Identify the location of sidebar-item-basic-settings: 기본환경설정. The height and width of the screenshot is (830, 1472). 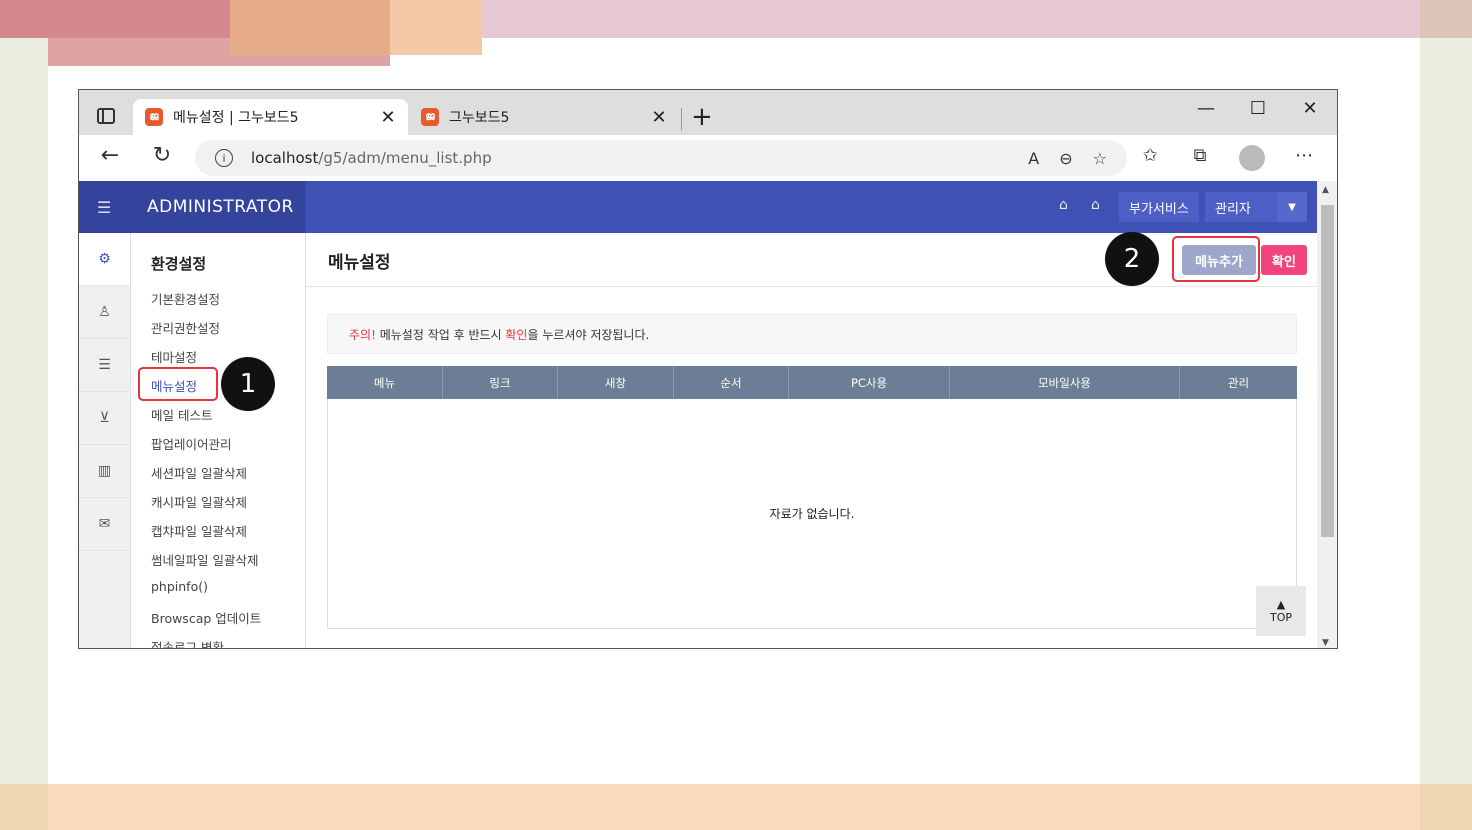
(185, 298).